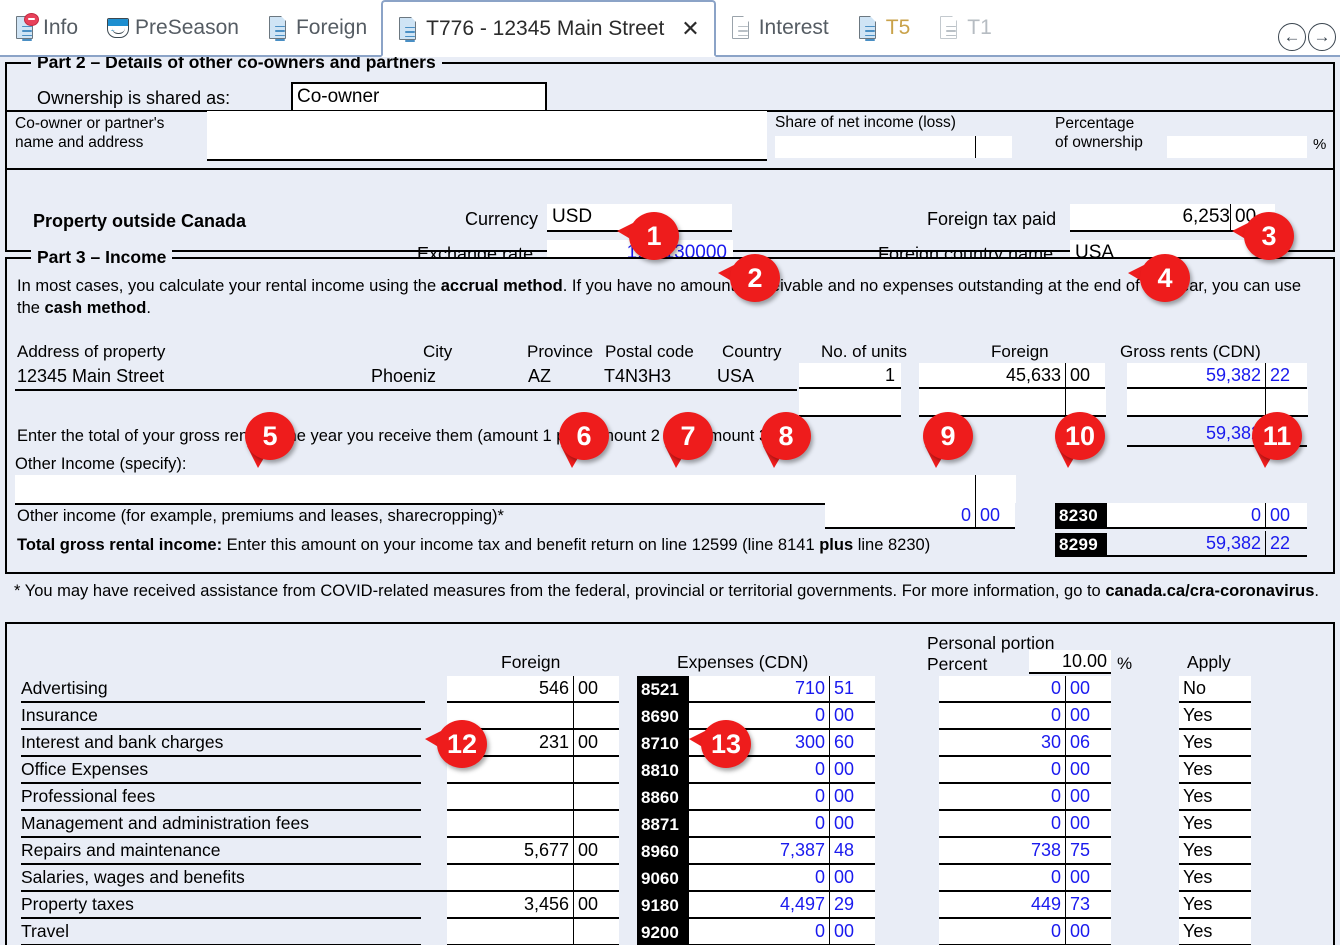 The width and height of the screenshot is (1340, 945). What do you see at coordinates (510, 689) in the screenshot?
I see `expense-foreign-value: 546` at bounding box center [510, 689].